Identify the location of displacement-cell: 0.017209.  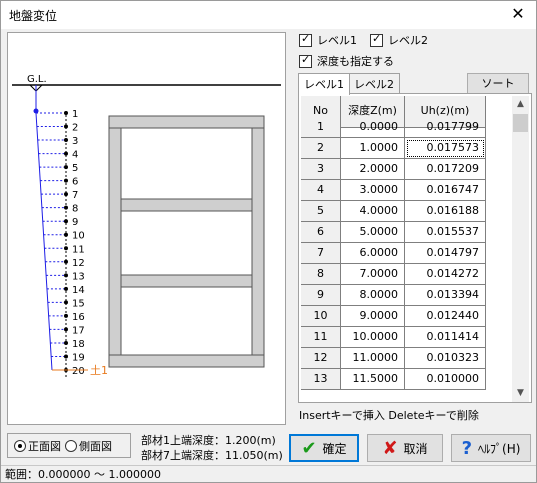
(445, 169).